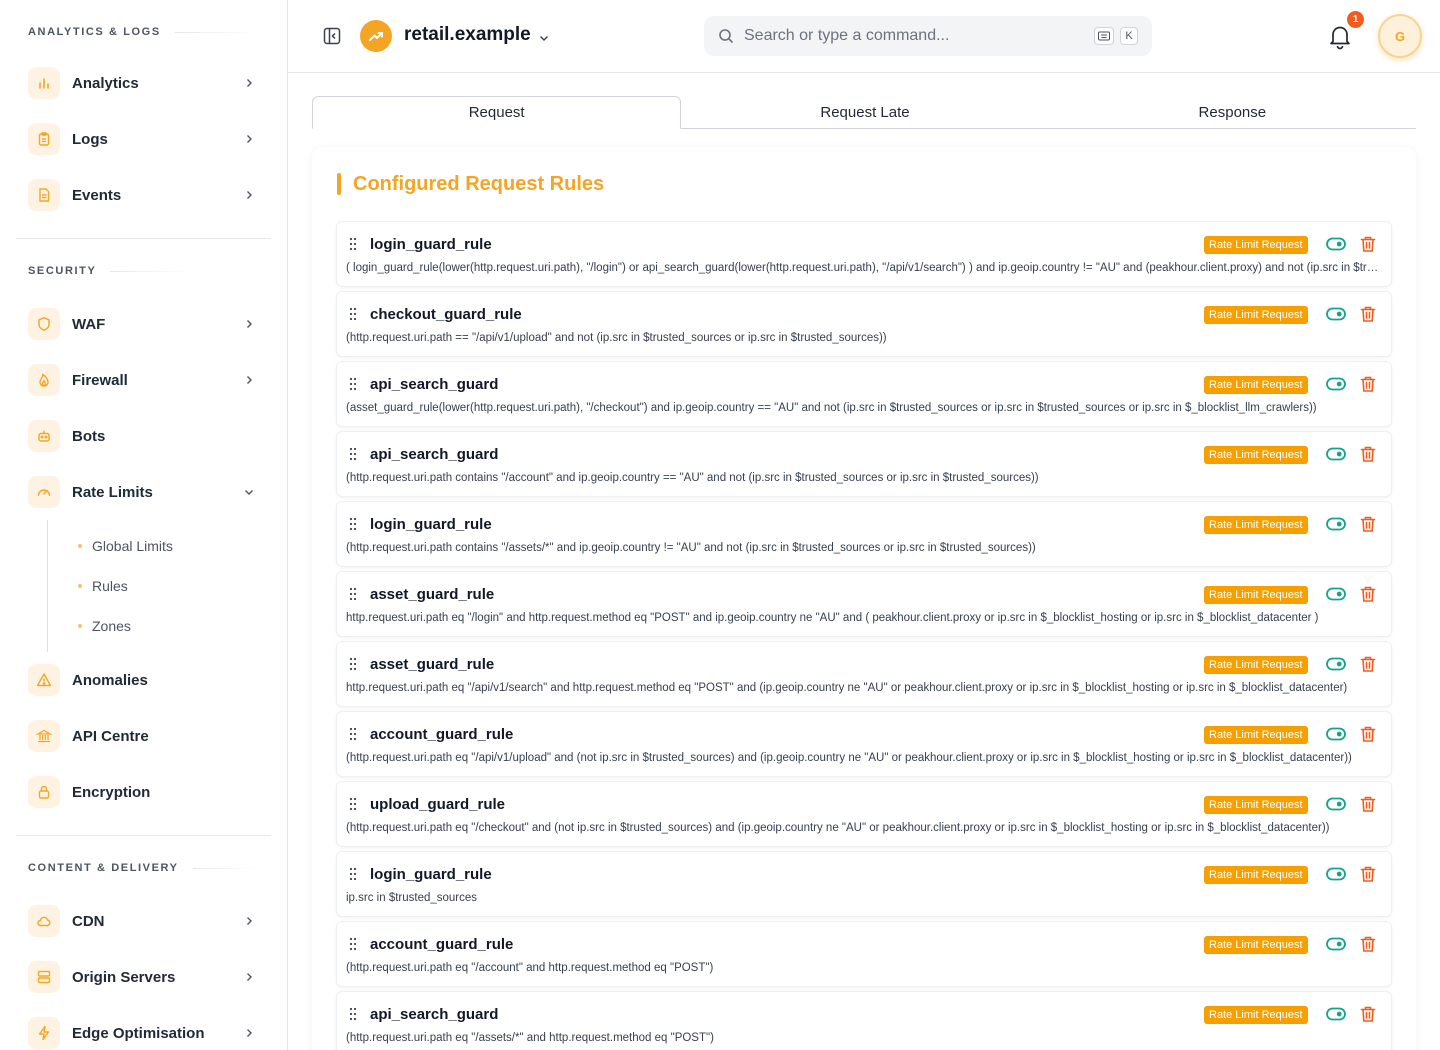  What do you see at coordinates (249, 83) in the screenshot?
I see `chevron-right-icon` at bounding box center [249, 83].